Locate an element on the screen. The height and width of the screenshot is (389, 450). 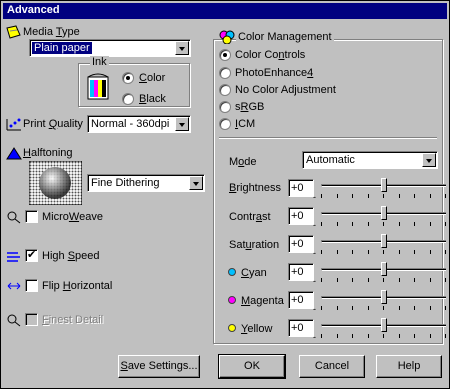
srgb-radio is located at coordinates (225, 107).